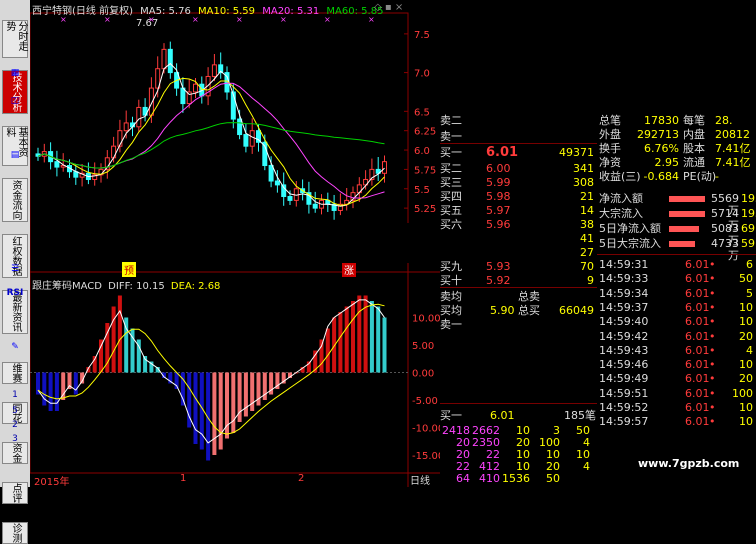 The height and width of the screenshot is (544, 756). Describe the element at coordinates (15, 293) in the screenshot. I see `rsi-icon: RSI` at that location.